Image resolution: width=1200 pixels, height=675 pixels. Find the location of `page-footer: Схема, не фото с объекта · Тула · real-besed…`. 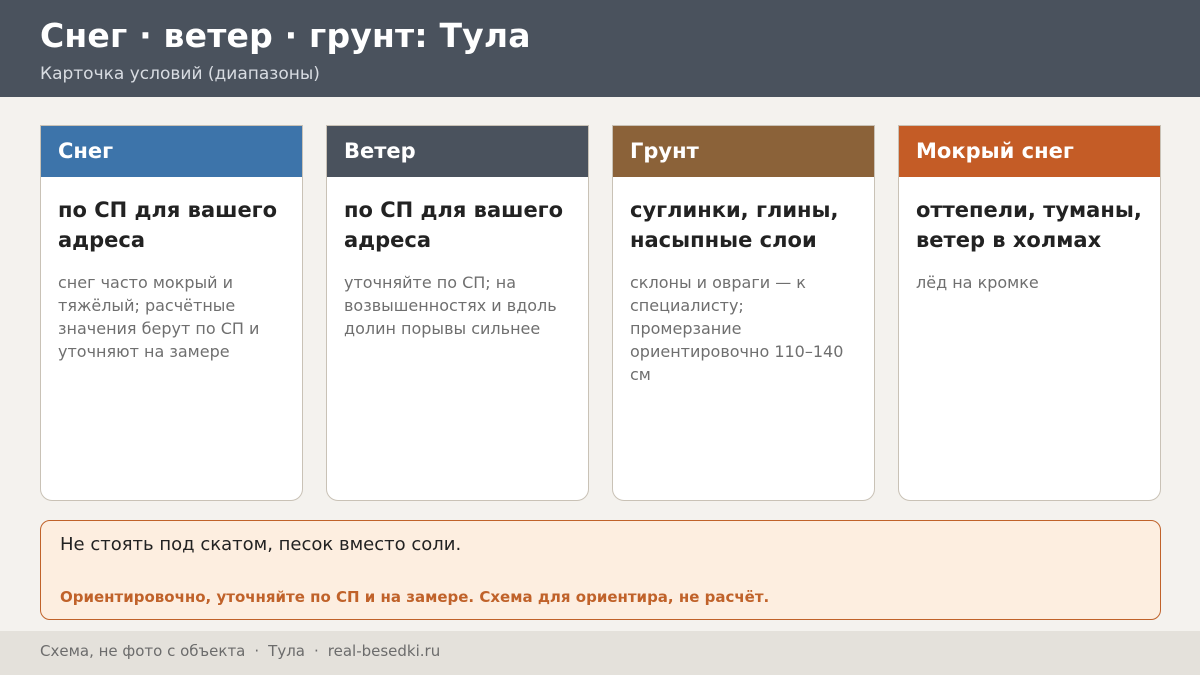

page-footer: Схема, не фото с объекта · Тула · real-besed… is located at coordinates (600, 653).